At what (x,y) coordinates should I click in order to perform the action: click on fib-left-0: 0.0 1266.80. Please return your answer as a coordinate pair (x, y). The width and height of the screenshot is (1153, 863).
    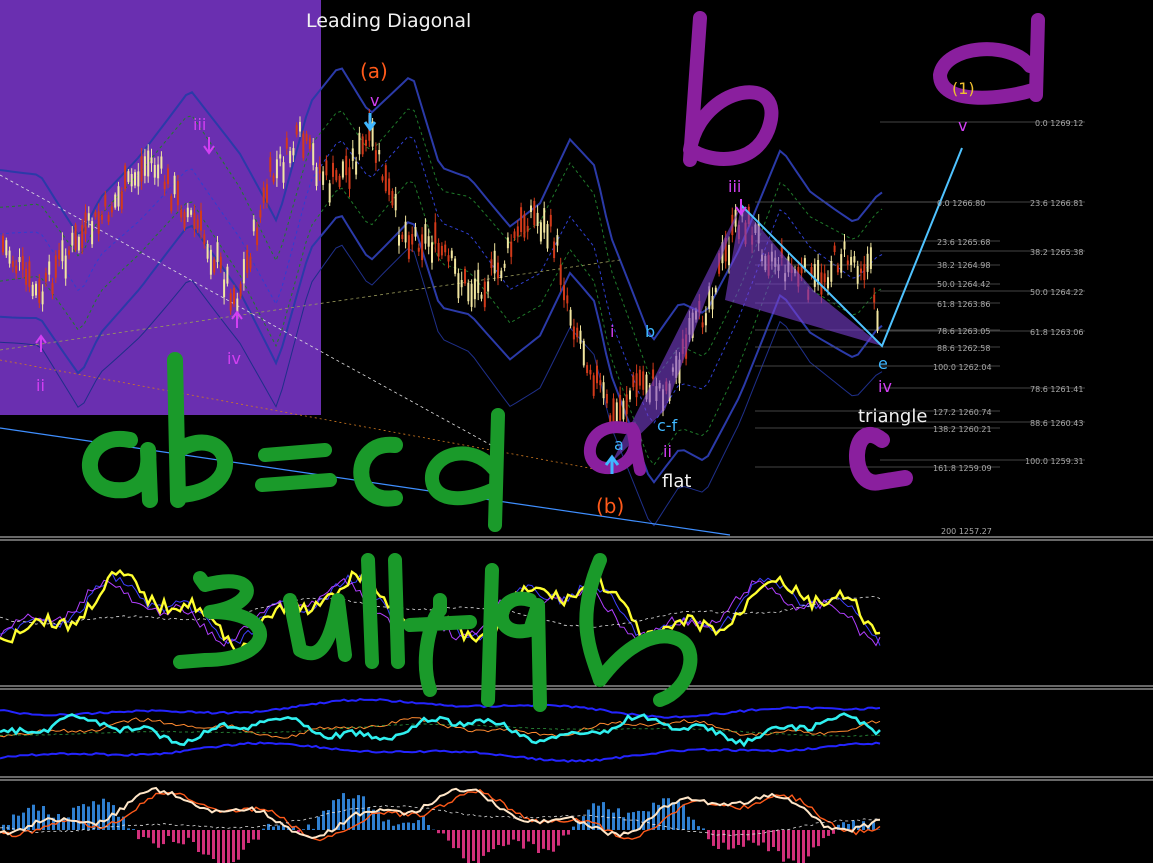
    Looking at the image, I should click on (961, 203).